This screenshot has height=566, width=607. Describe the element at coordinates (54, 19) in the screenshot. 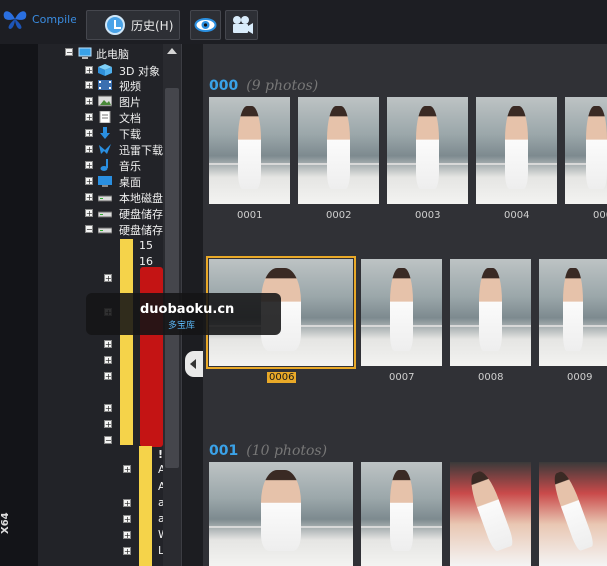

I see `app-title: Compiled Da` at that location.